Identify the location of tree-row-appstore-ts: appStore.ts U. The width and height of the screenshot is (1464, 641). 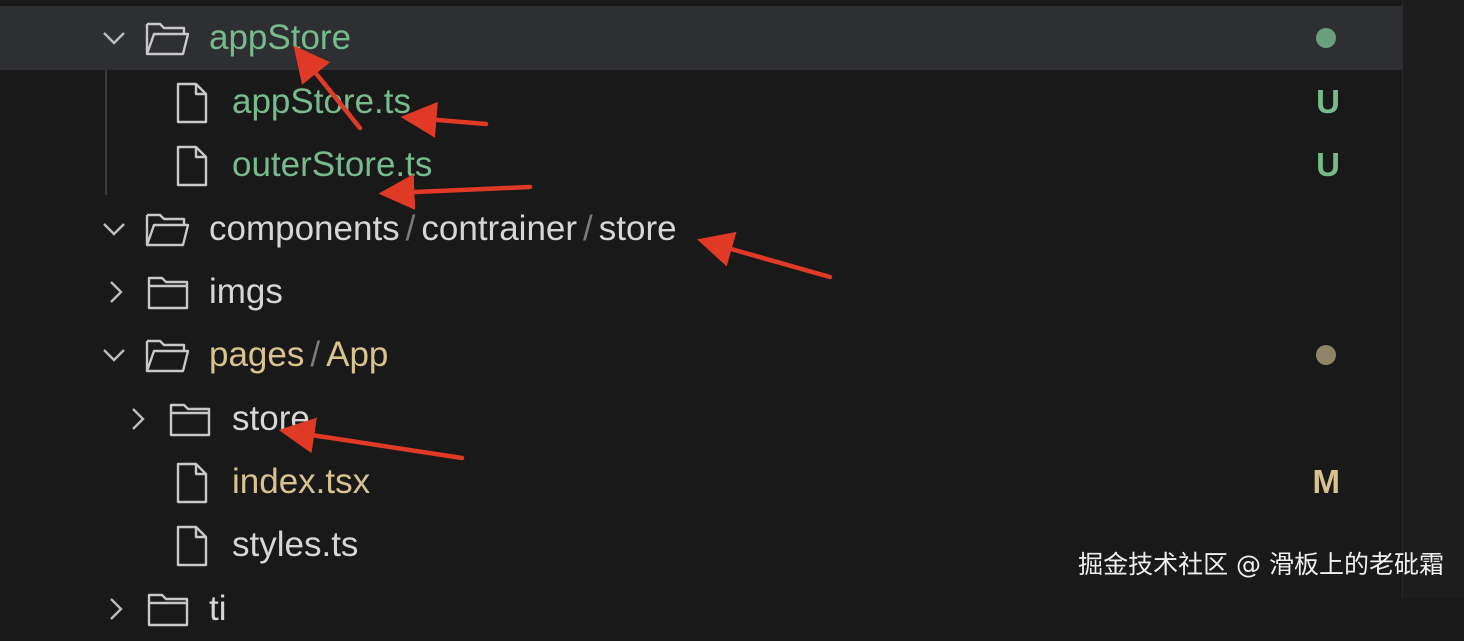
(701, 102).